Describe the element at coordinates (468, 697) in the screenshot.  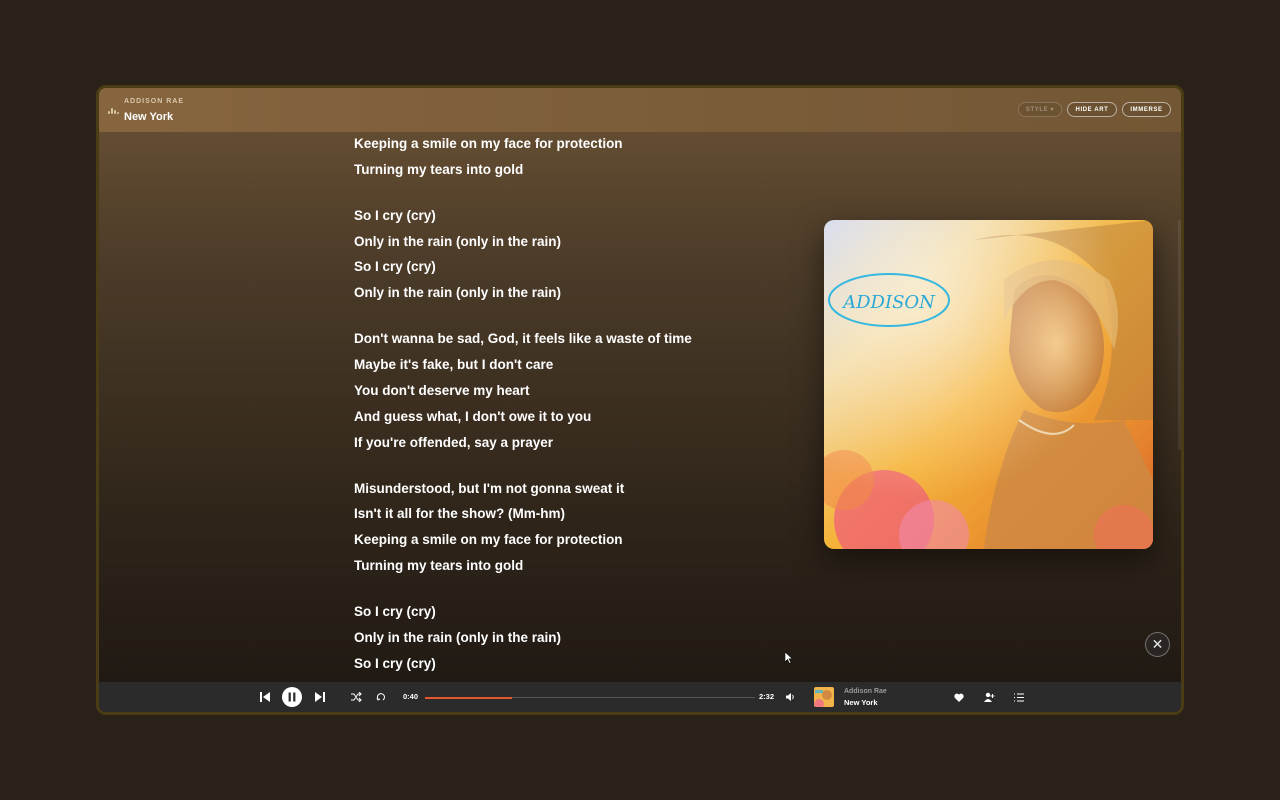
I see `progress-fill` at that location.